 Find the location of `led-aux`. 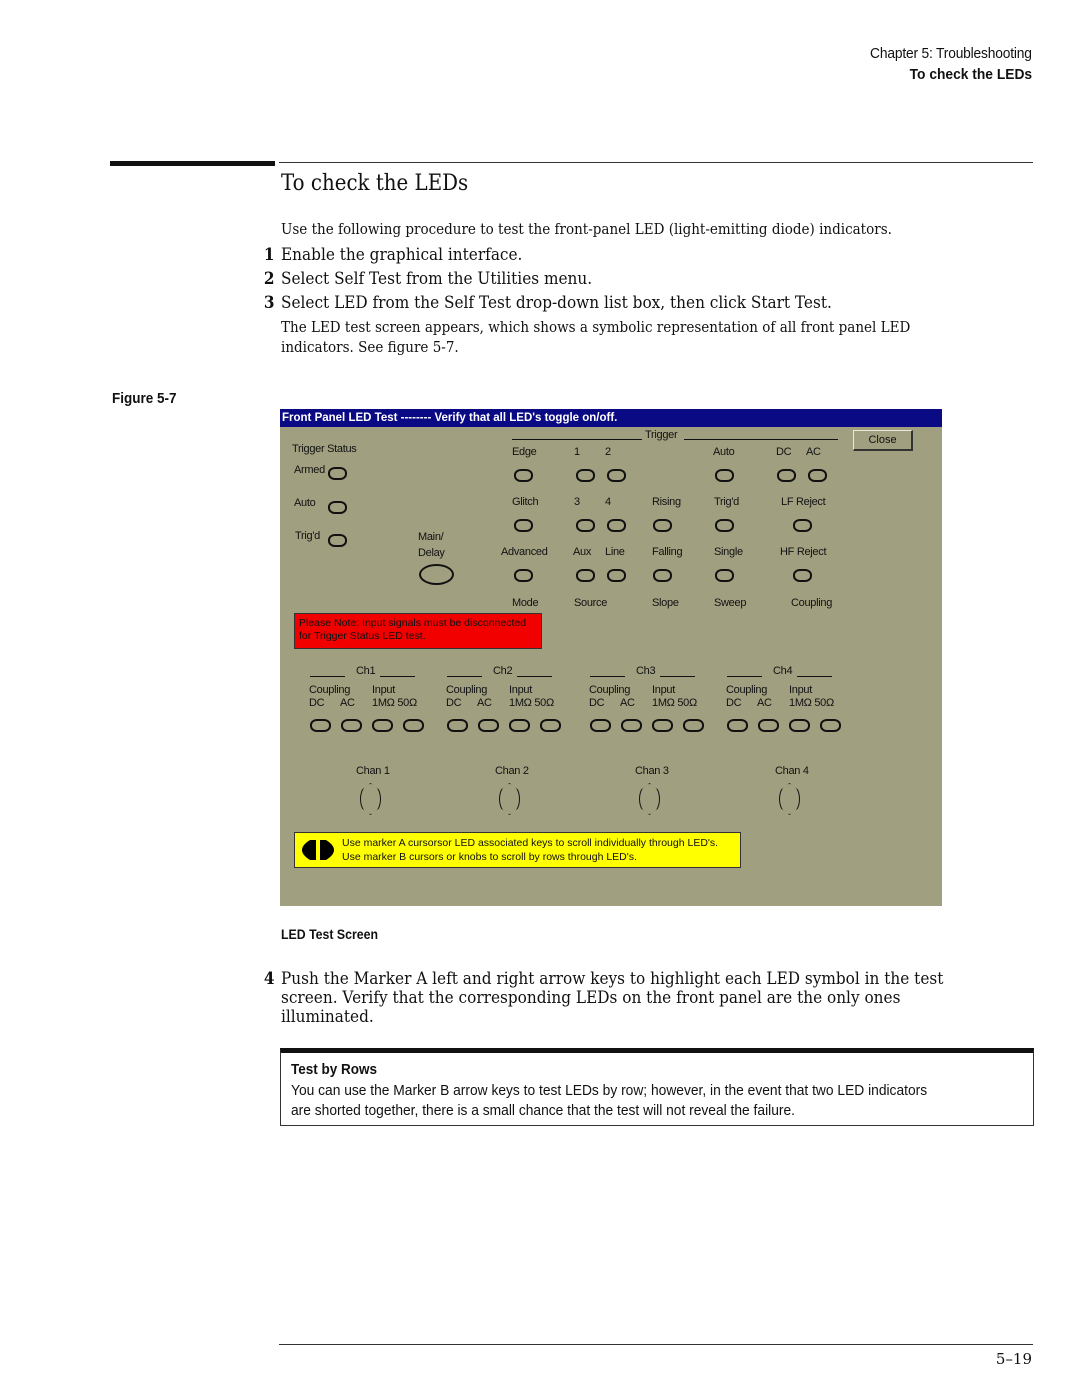

led-aux is located at coordinates (585, 575).